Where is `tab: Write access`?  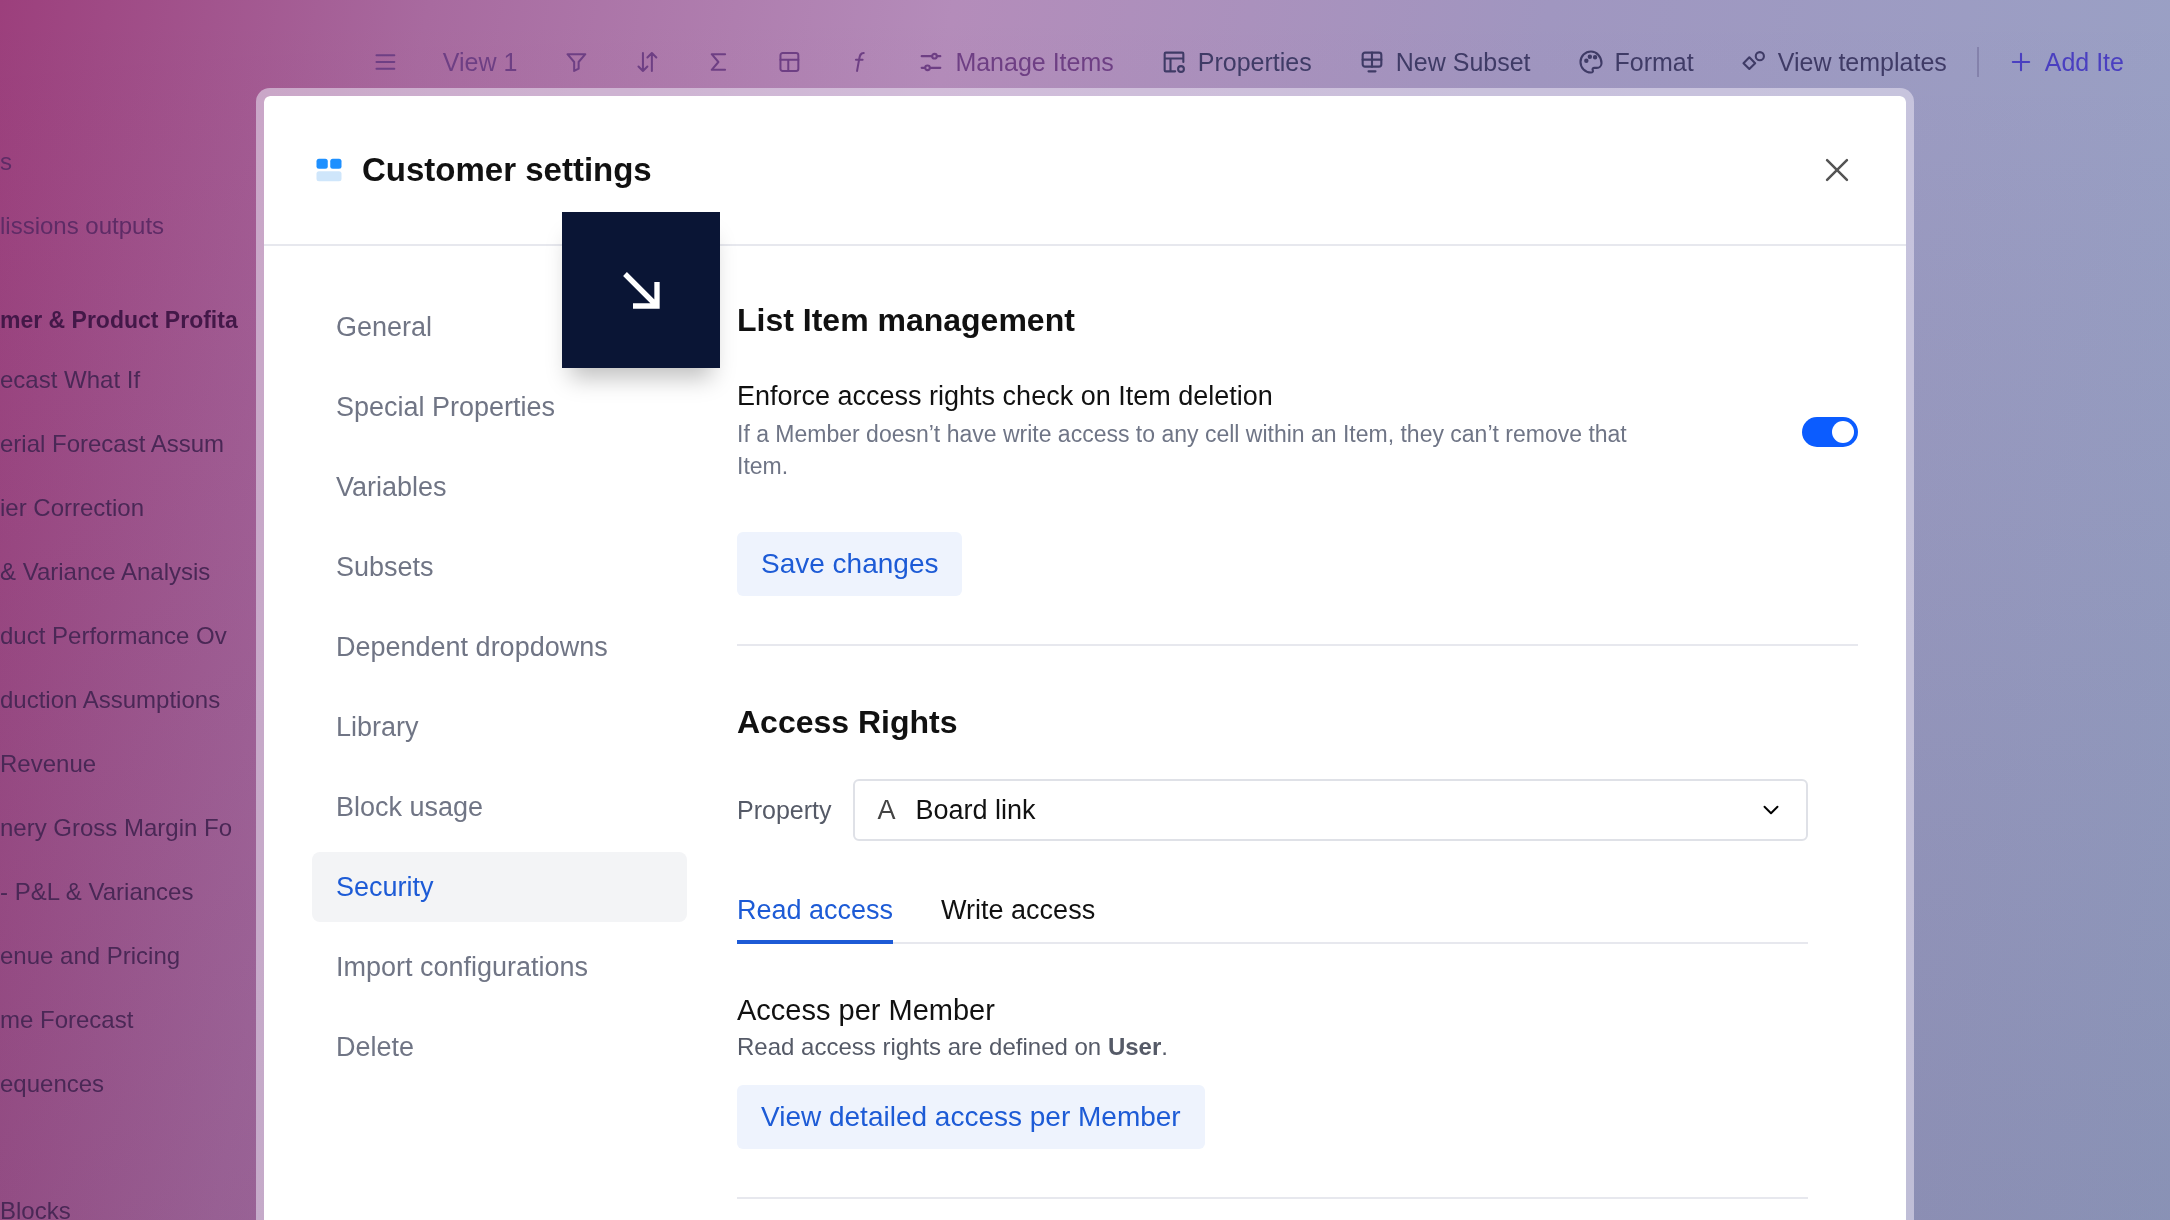 tab: Write access is located at coordinates (1018, 919).